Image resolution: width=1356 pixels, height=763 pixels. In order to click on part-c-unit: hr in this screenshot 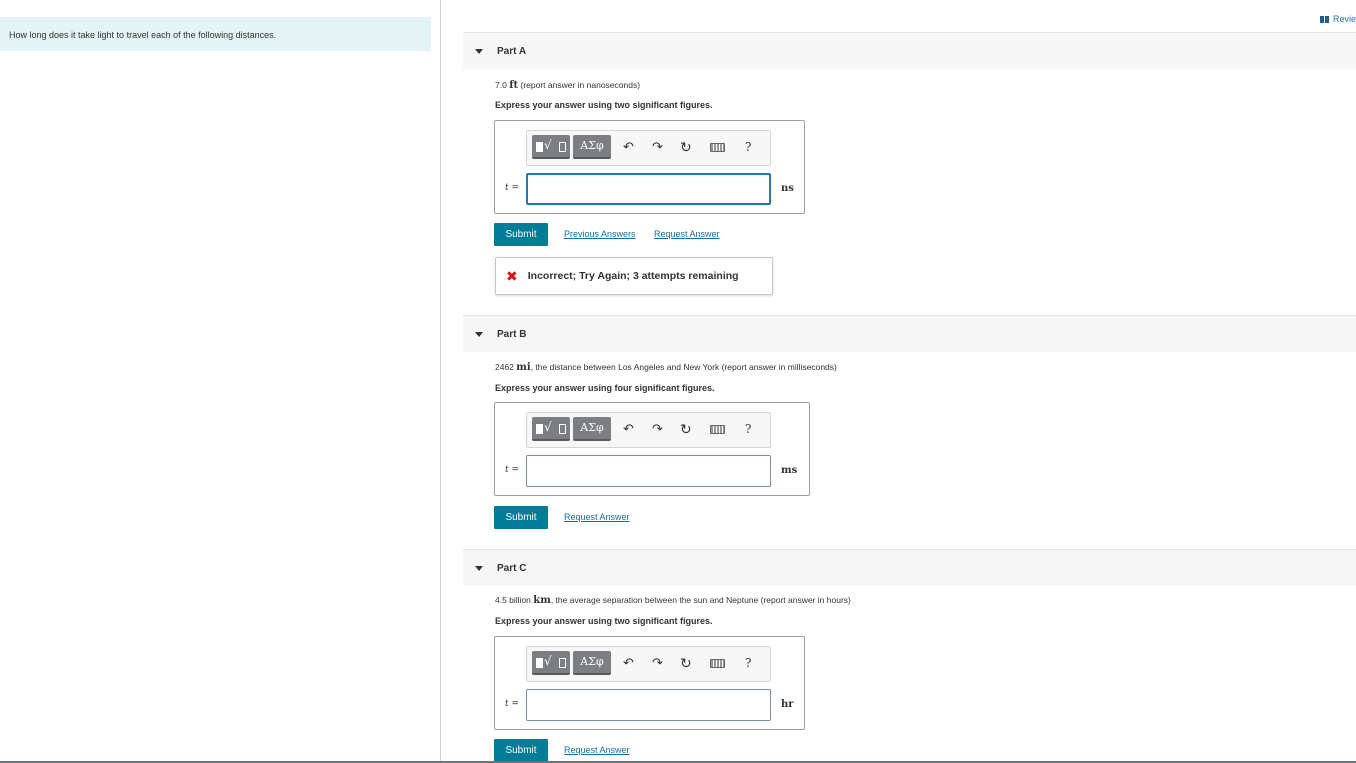, I will do `click(787, 704)`.